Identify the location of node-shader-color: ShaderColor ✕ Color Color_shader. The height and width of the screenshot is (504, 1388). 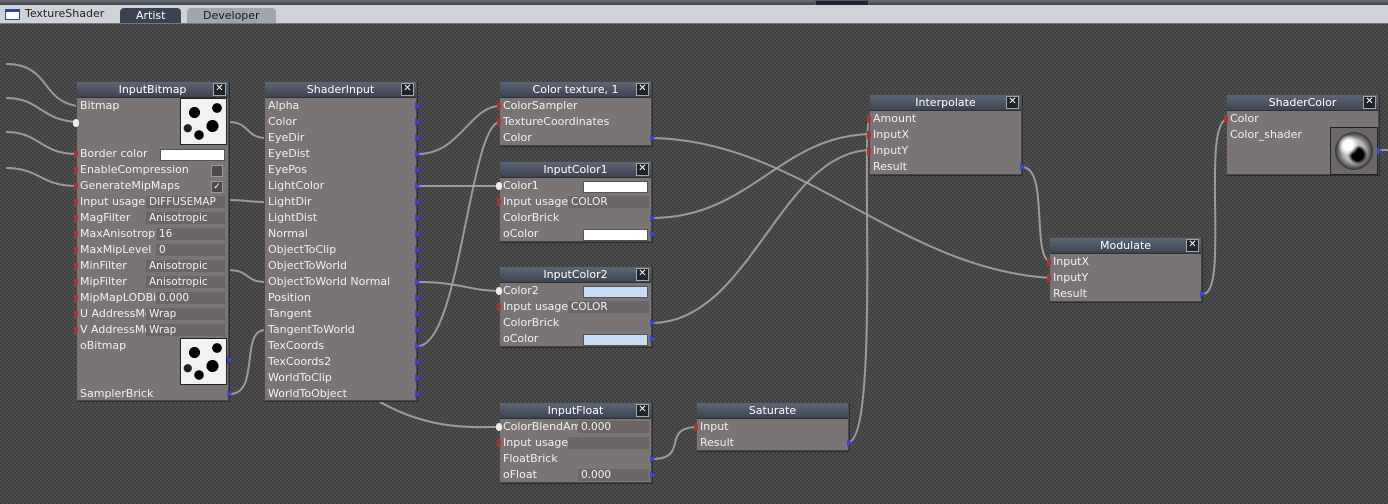
(1303, 134).